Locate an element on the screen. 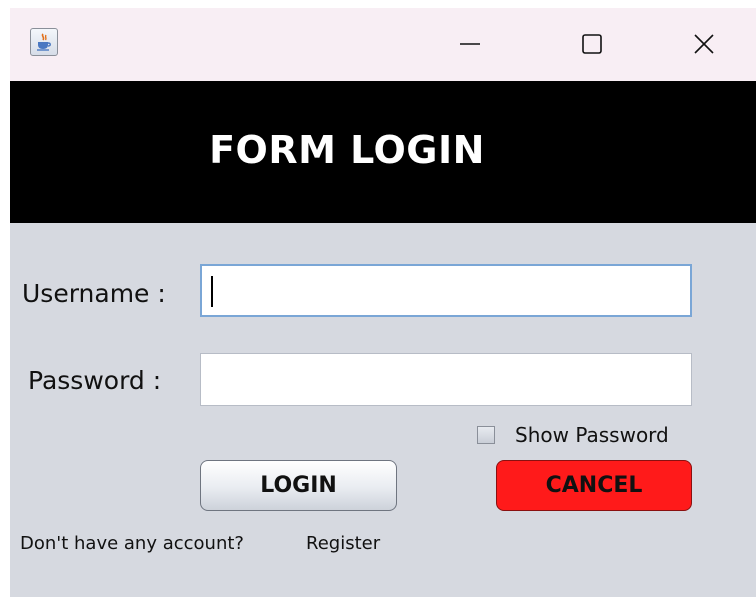 This screenshot has height=597, width=756. minimize-button is located at coordinates (470, 44).